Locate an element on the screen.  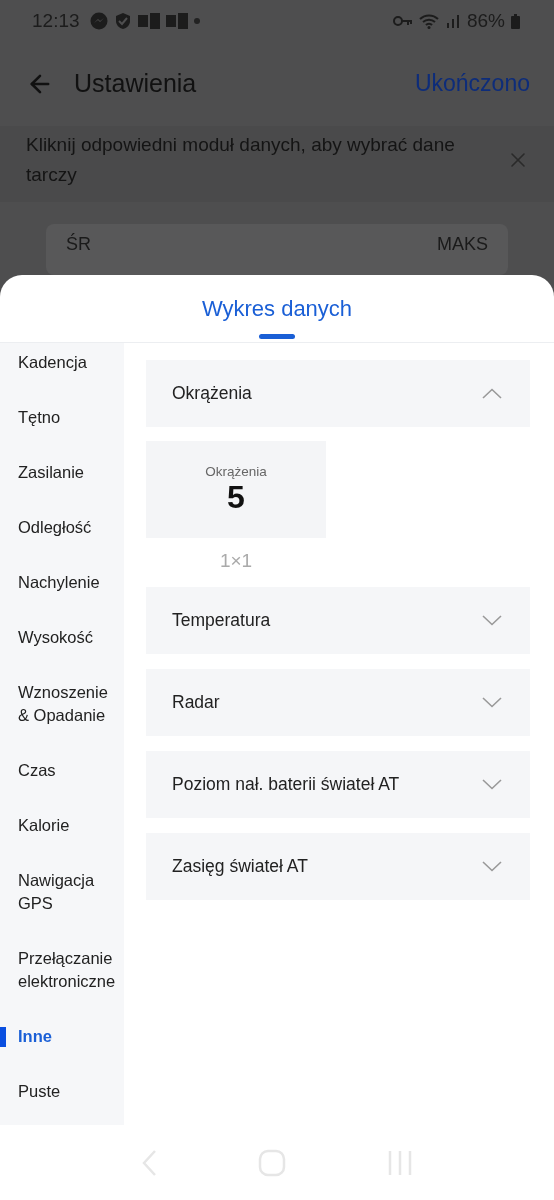
section-header: Temperatura is located at coordinates (338, 620).